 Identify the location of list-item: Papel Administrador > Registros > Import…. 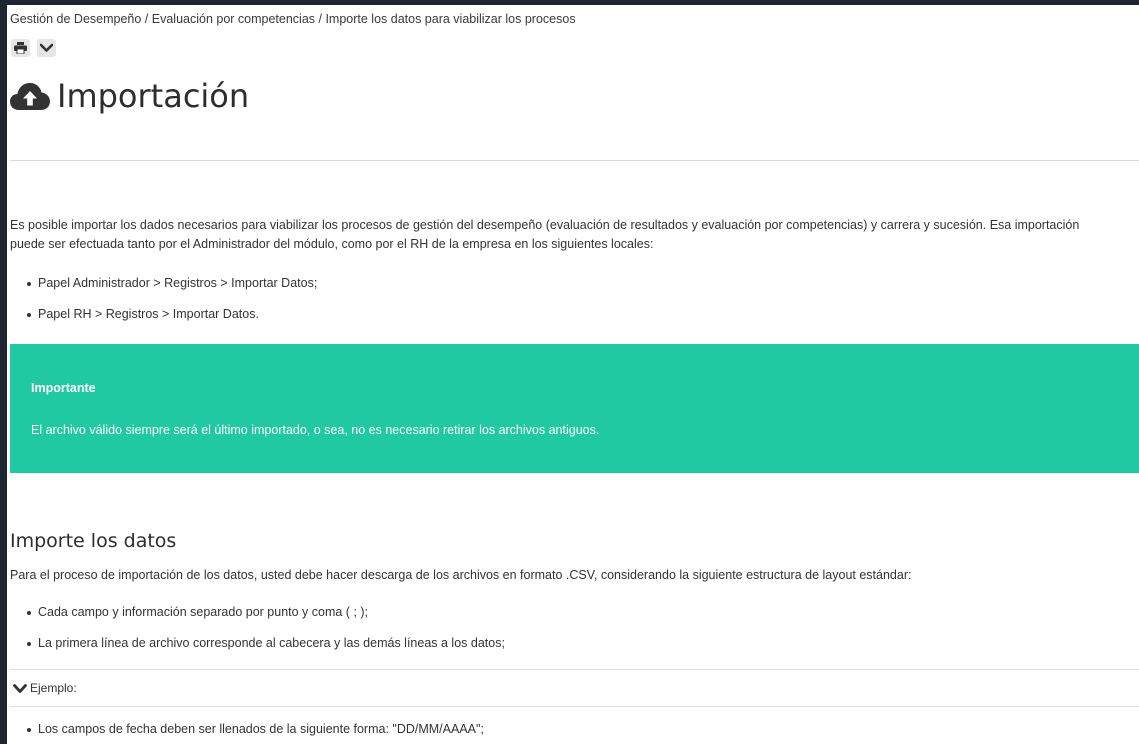
(163, 283).